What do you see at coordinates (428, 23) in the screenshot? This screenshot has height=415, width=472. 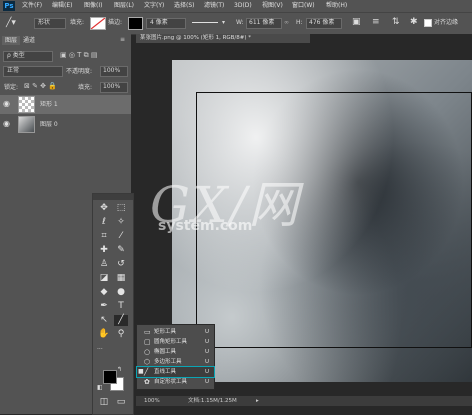 I see `align-edges-checkbox` at bounding box center [428, 23].